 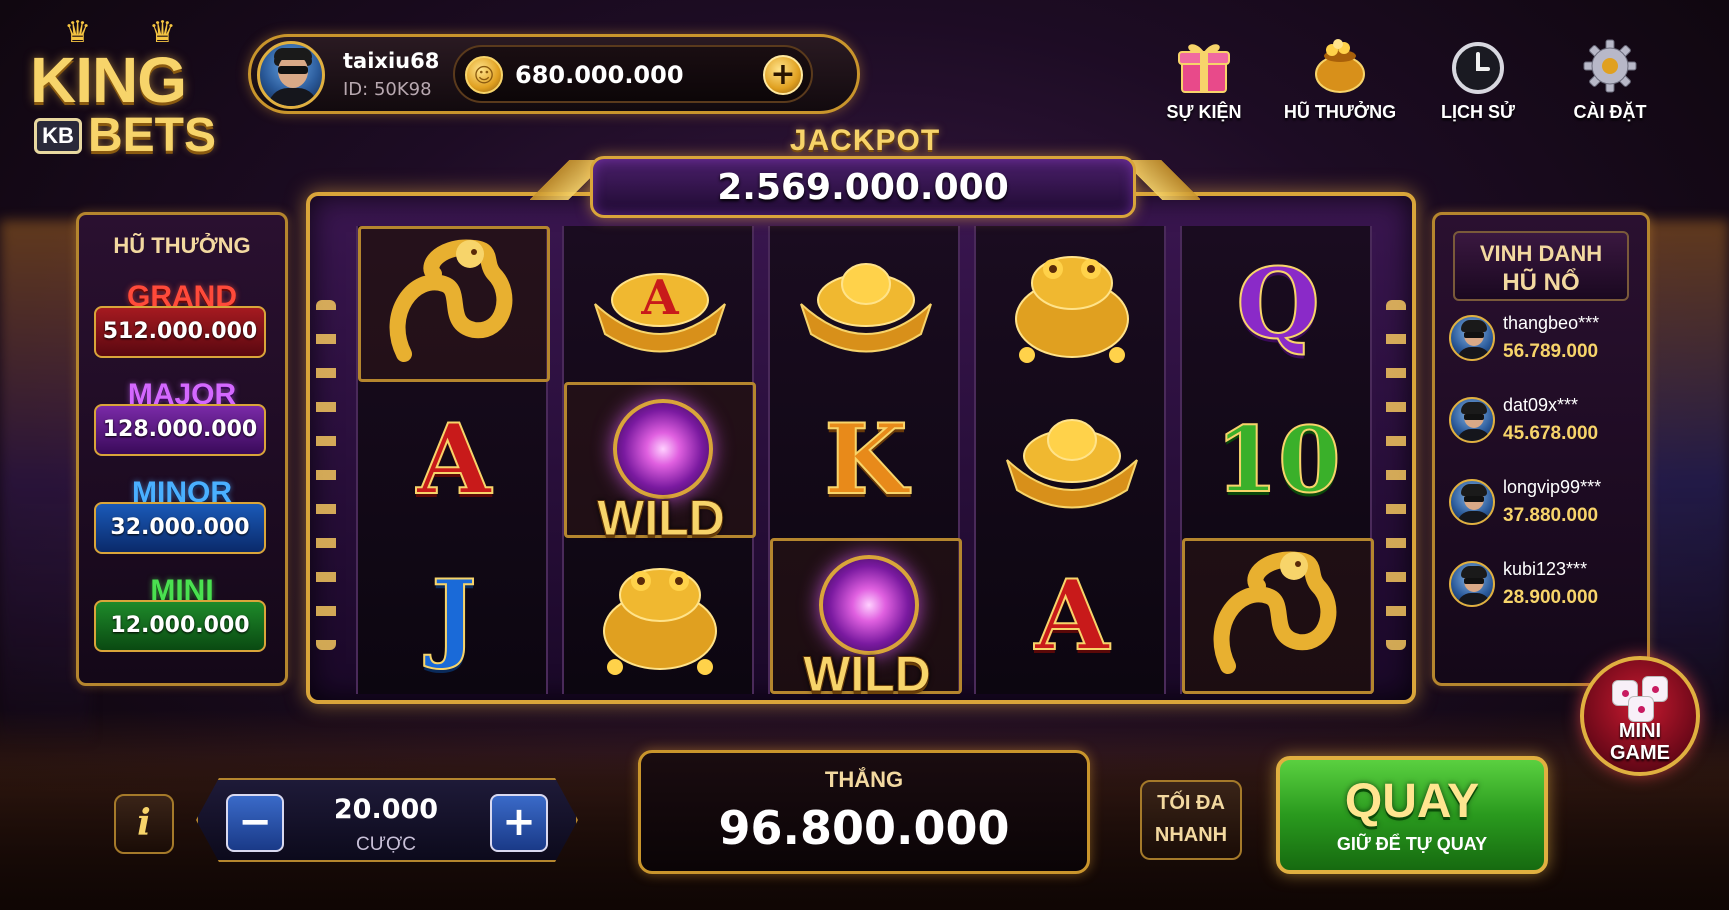 I want to click on winner-amount: 37.880.000, so click(x=1551, y=515).